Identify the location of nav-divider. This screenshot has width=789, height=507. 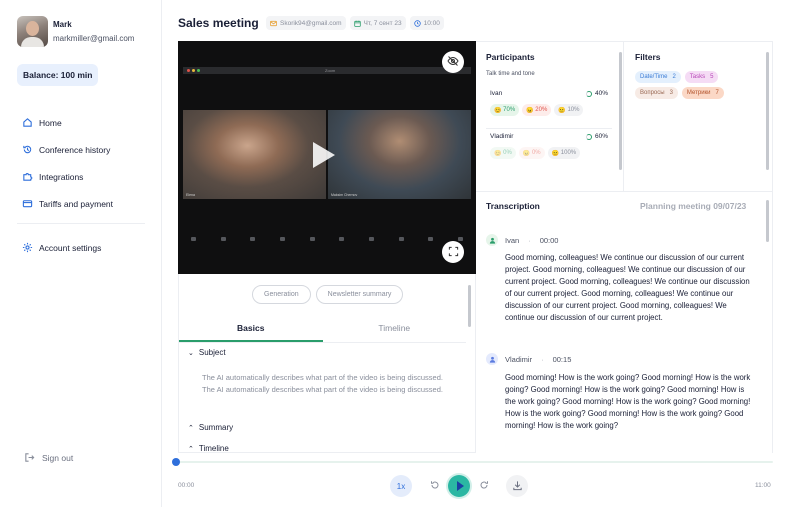
(81, 223).